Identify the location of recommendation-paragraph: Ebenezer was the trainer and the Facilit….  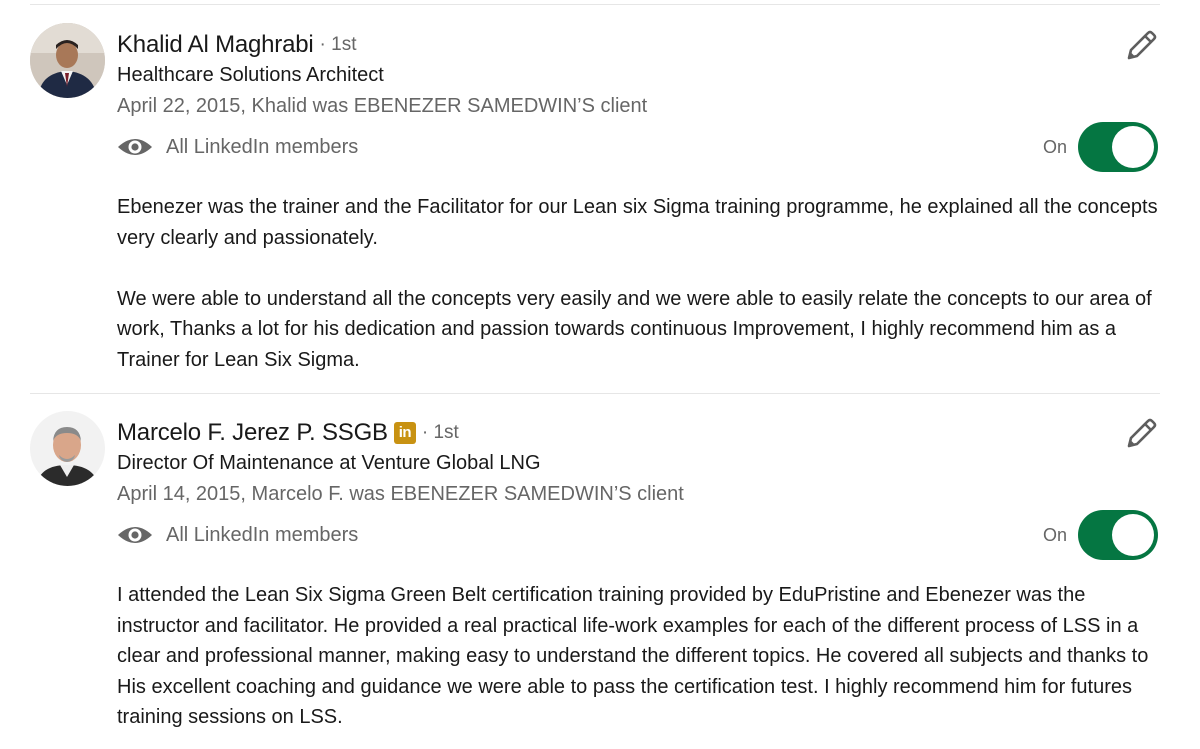
(637, 222).